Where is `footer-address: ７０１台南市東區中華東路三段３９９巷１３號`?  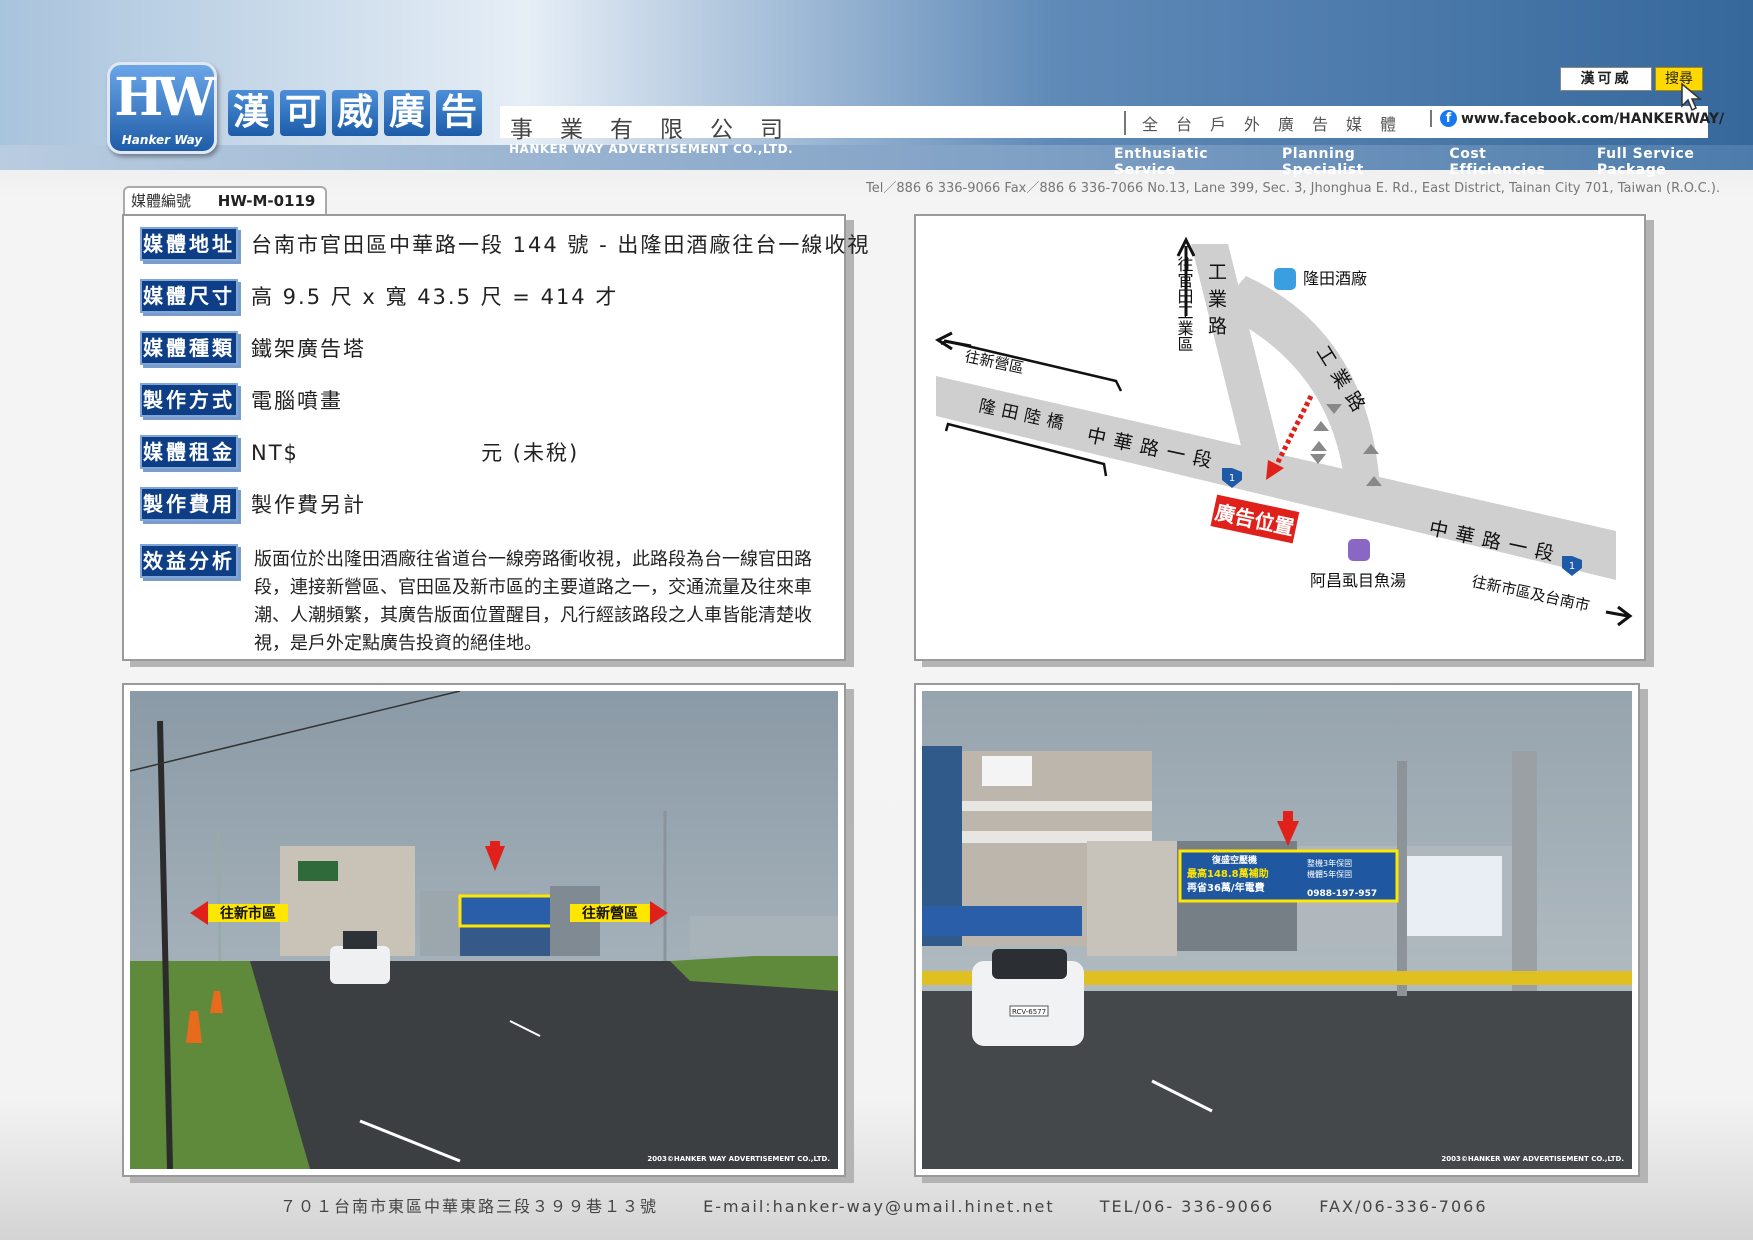
footer-address: ７０１台南市東區中華東路三段３９９巷１３號 is located at coordinates (469, 1206).